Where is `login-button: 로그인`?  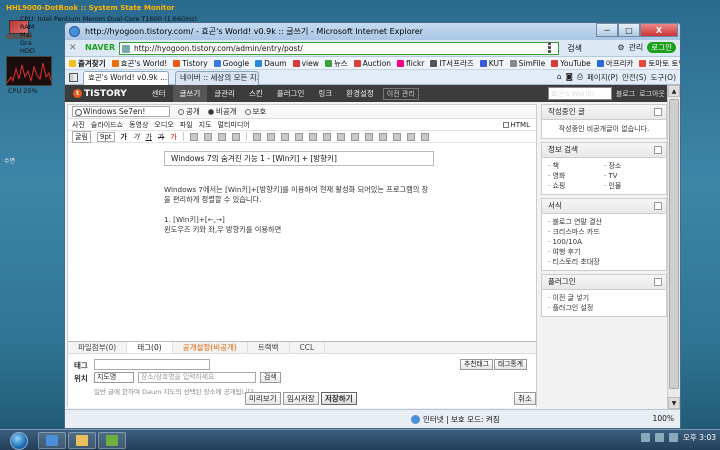
login-button: 로그인 is located at coordinates (661, 47).